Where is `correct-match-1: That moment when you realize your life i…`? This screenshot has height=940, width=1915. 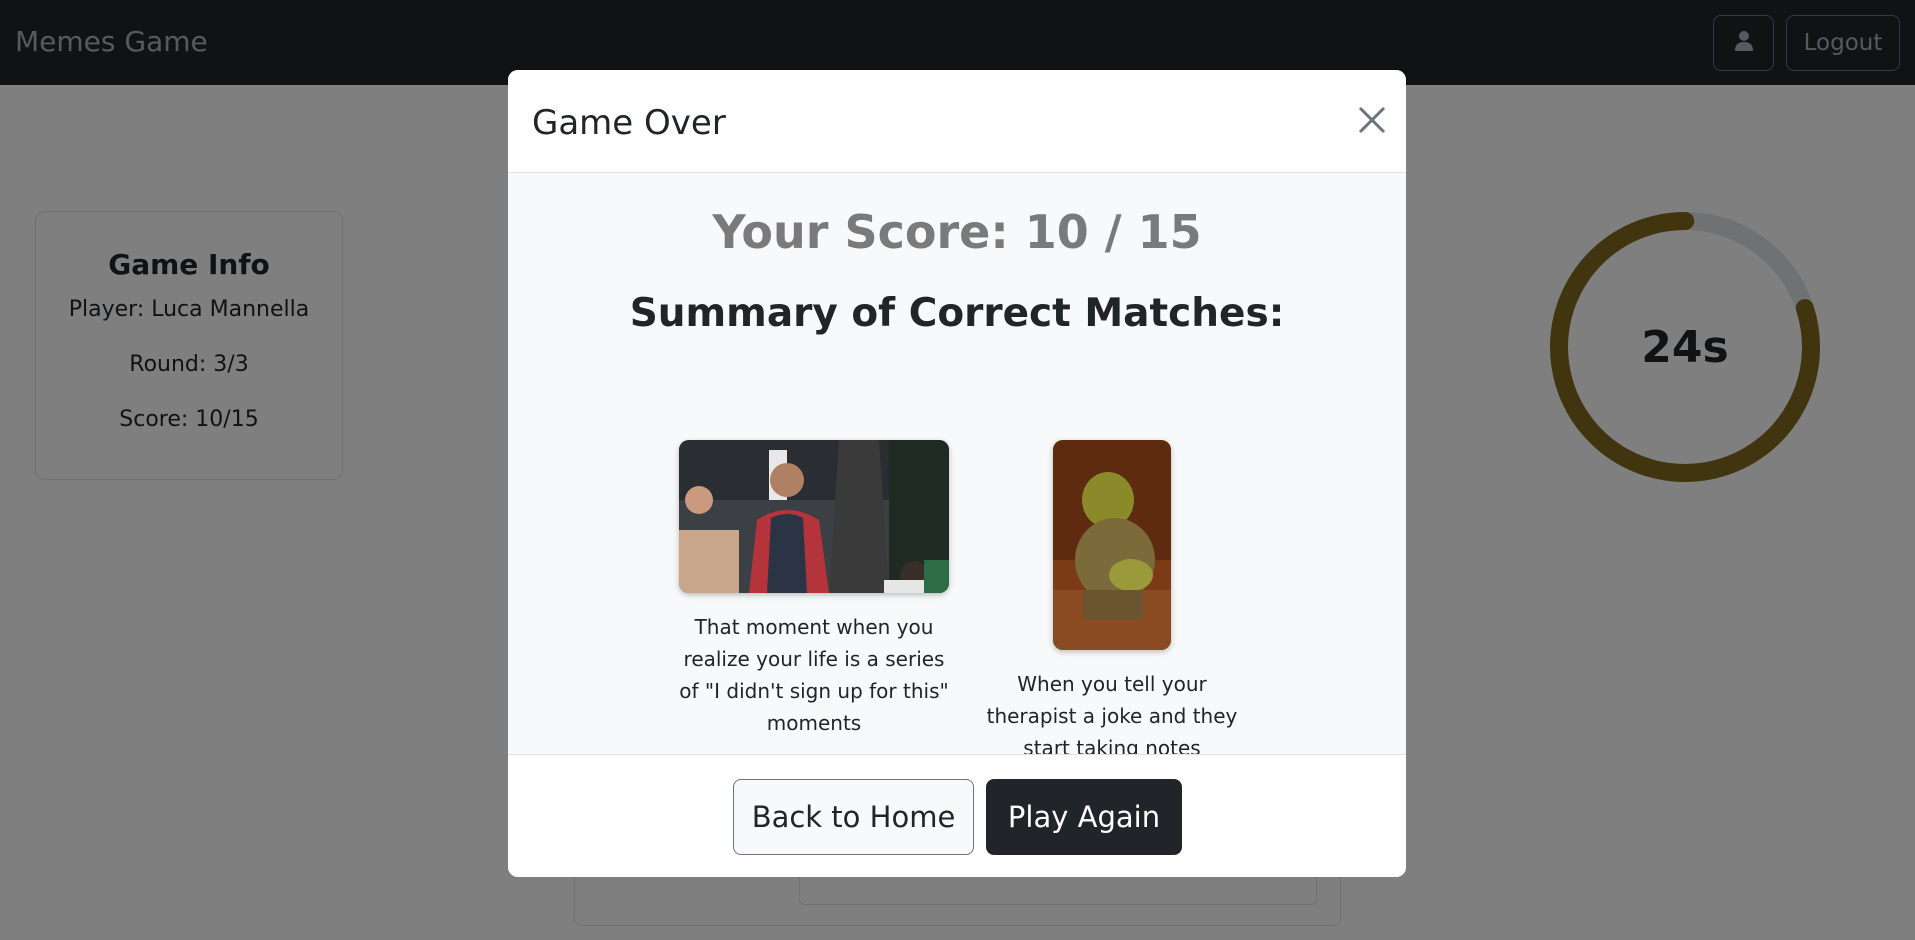
correct-match-1: That moment when you realize your life i… is located at coordinates (814, 589).